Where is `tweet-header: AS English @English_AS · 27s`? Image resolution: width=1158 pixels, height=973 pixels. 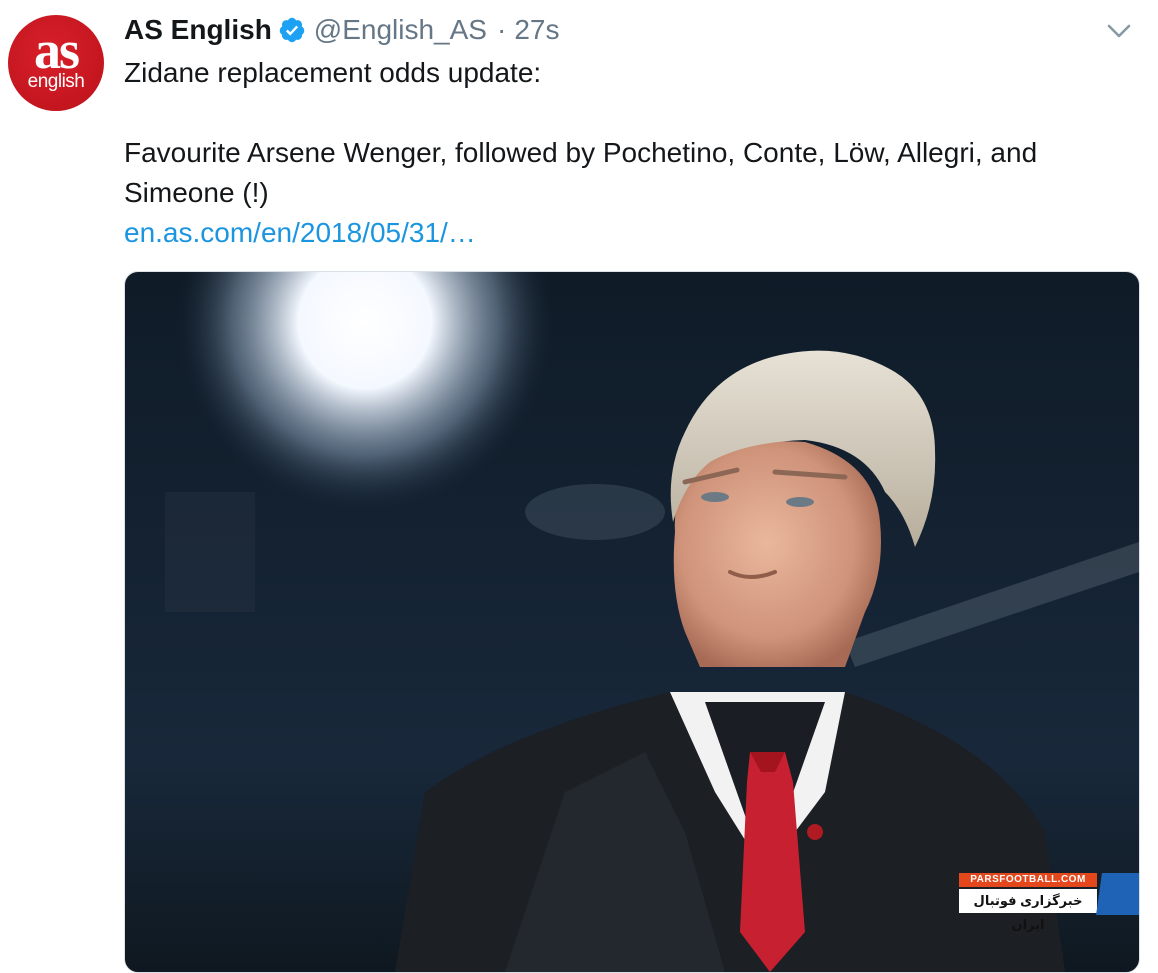 tweet-header: AS English @English_AS · 27s is located at coordinates (341, 30).